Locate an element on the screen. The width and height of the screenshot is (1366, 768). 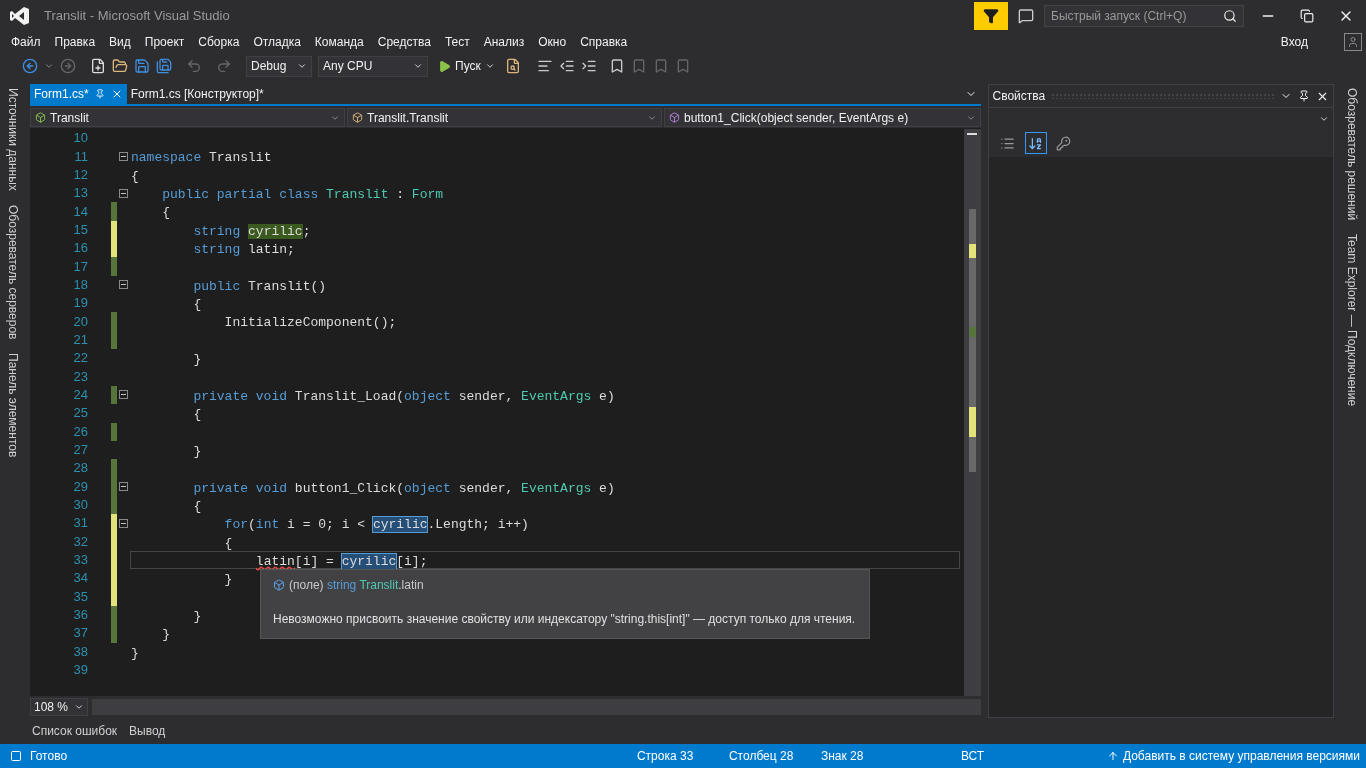
save-icon is located at coordinates (142, 66).